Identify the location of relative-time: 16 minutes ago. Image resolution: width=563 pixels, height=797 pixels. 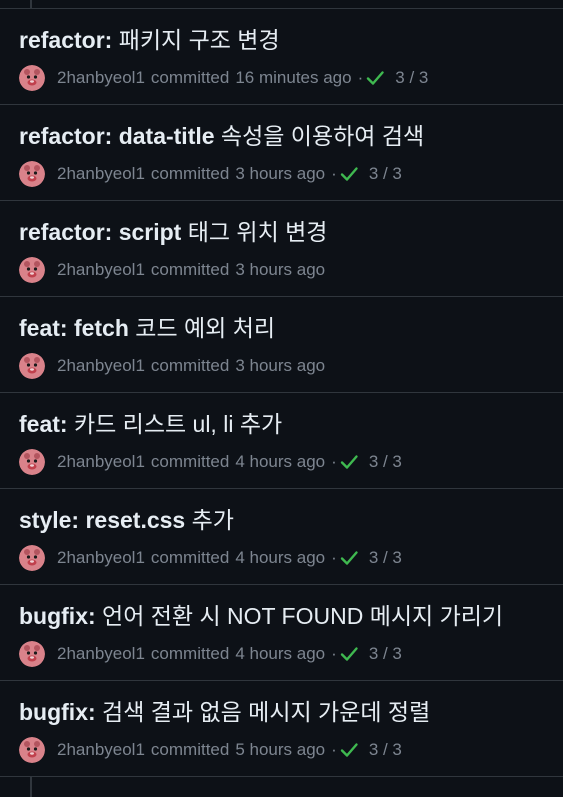
(293, 77).